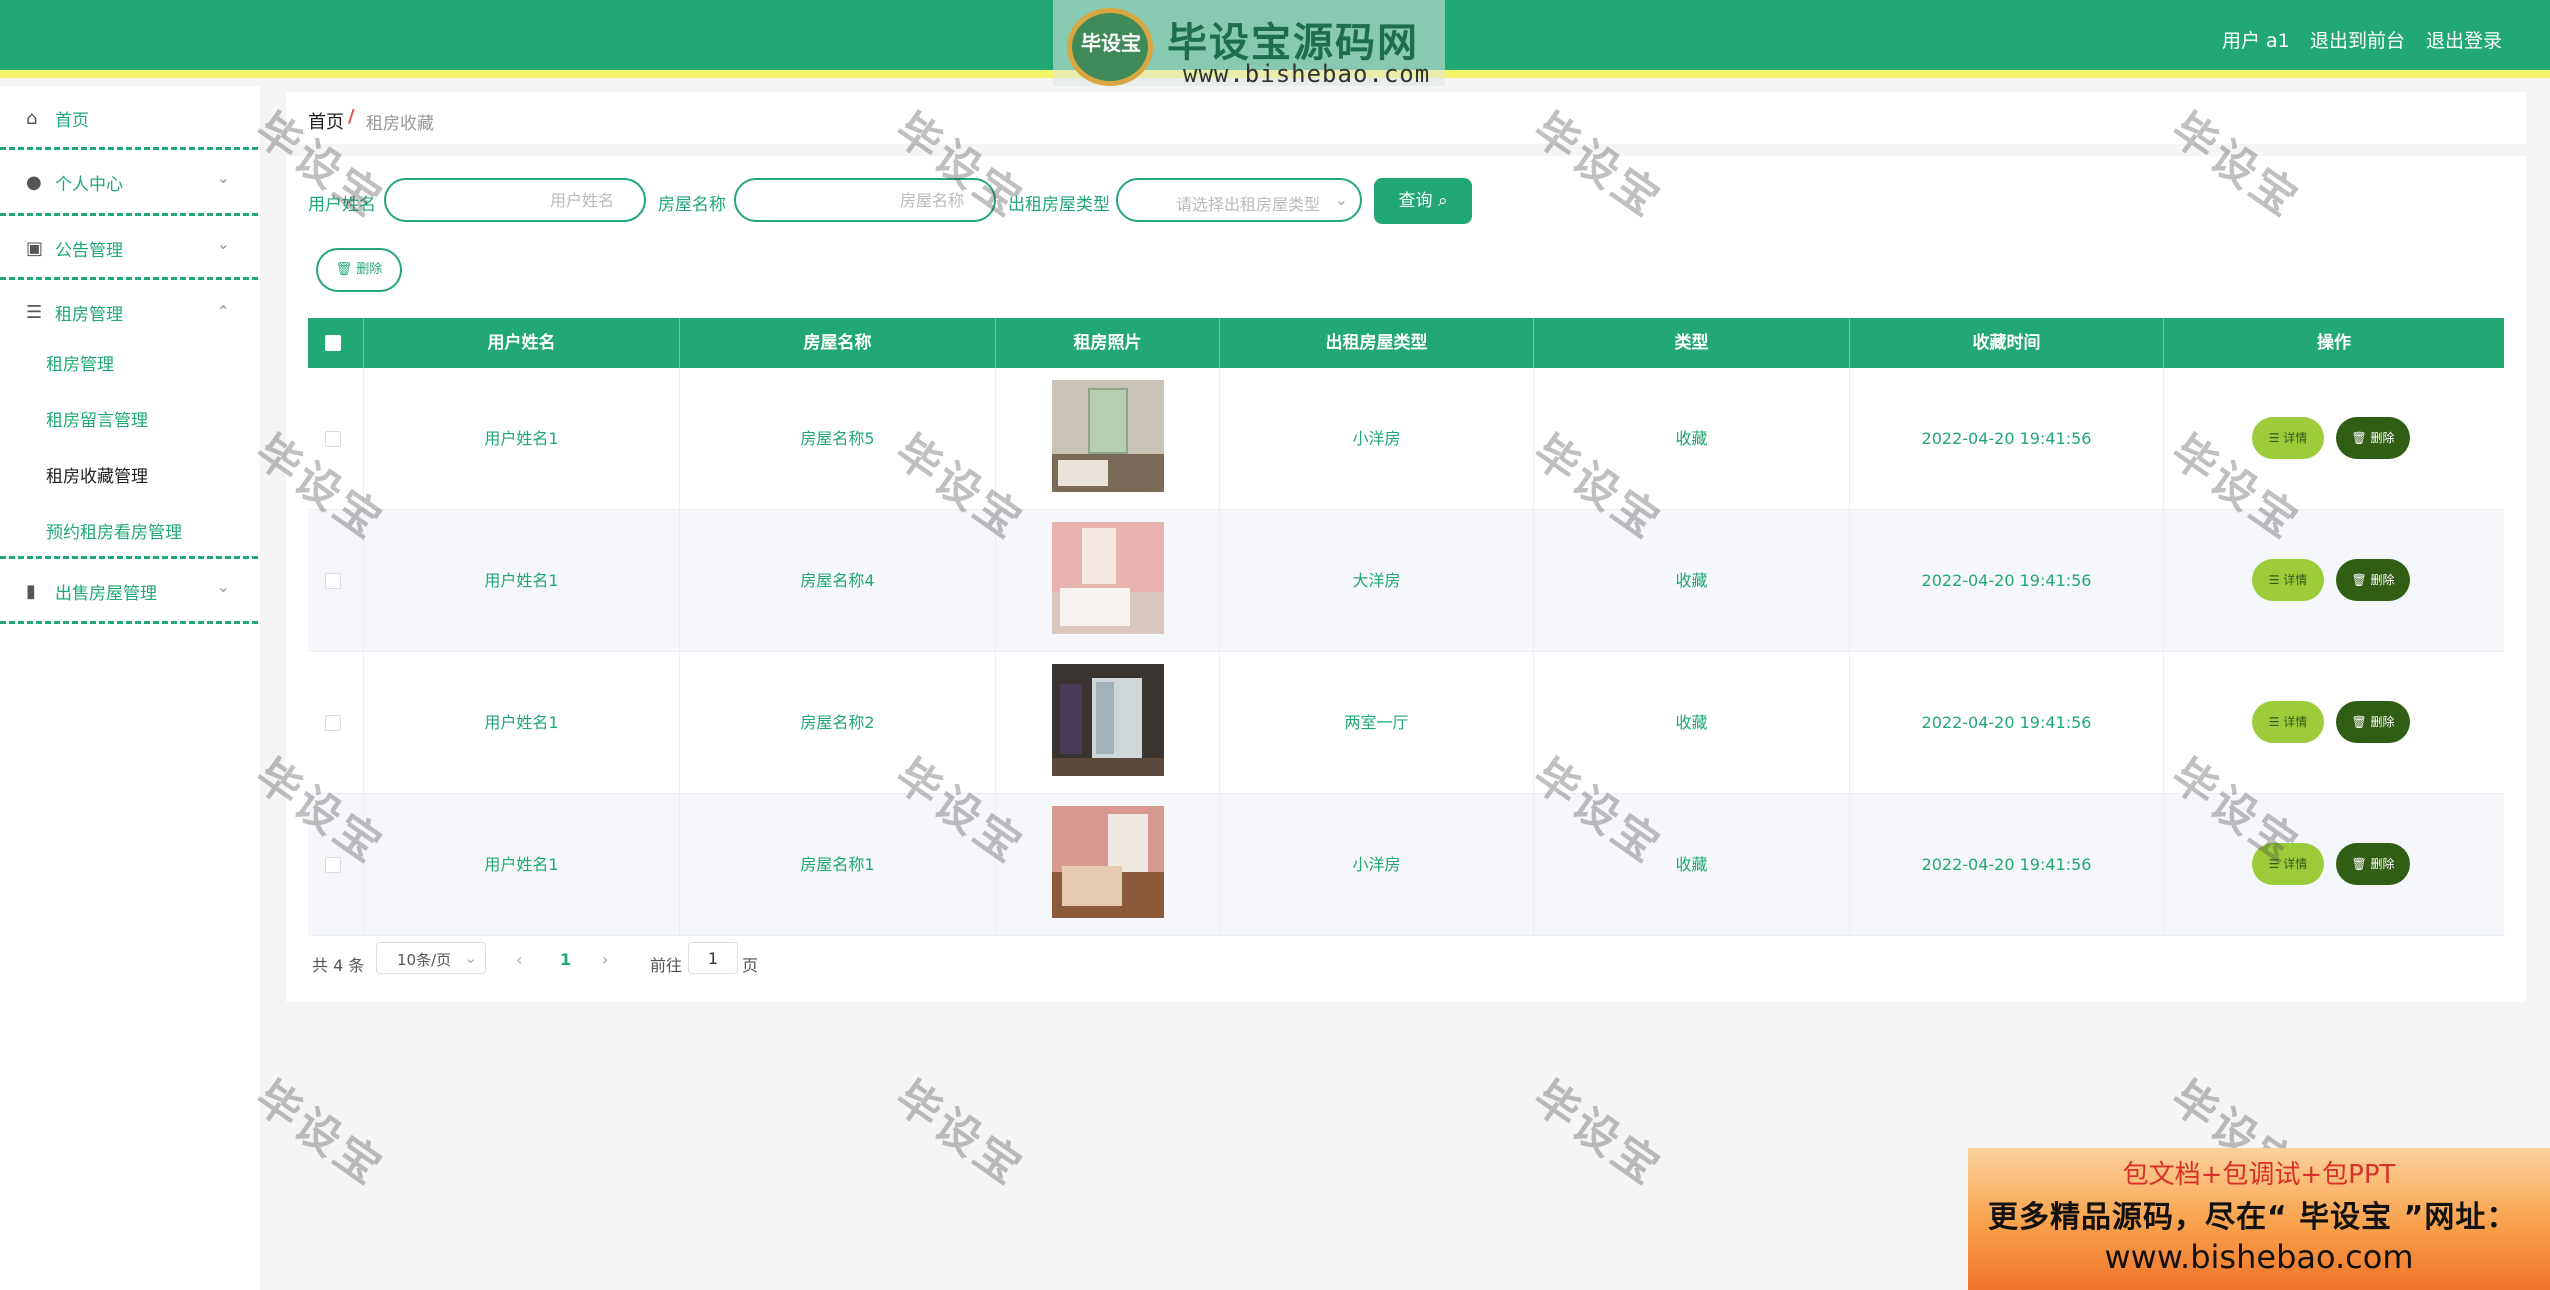 Image resolution: width=2550 pixels, height=1290 pixels. What do you see at coordinates (838, 343) in the screenshot?
I see `column-header: 房屋名称` at bounding box center [838, 343].